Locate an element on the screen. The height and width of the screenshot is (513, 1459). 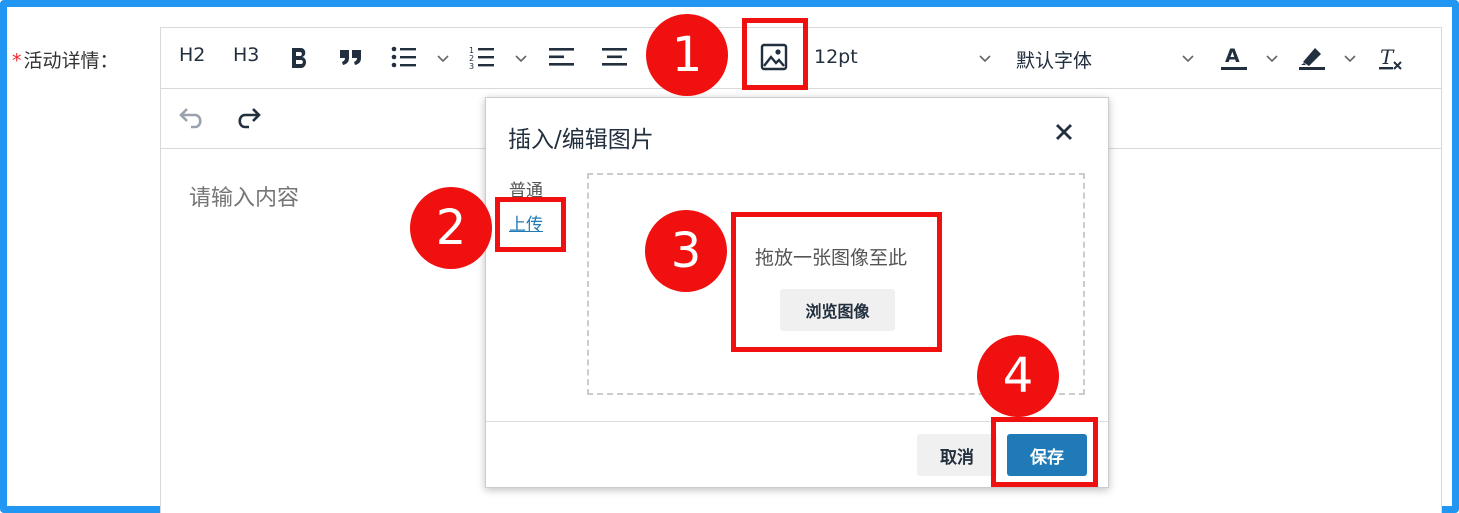
required-mark: * is located at coordinates (17, 61).